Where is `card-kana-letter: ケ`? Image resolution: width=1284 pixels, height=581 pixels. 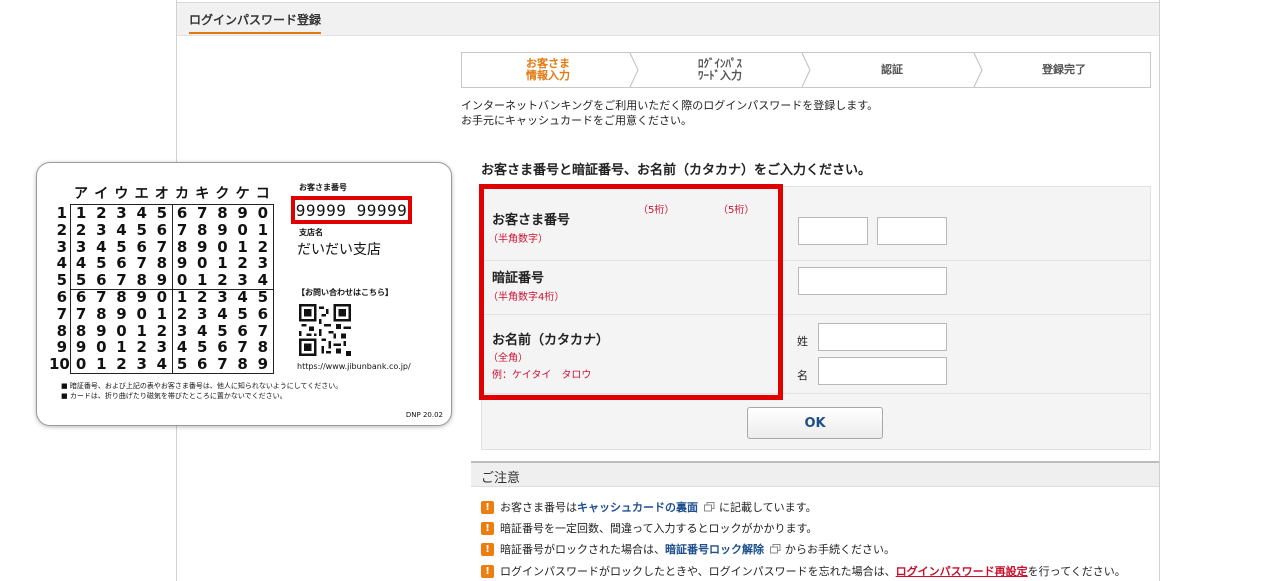
card-kana-letter: ケ is located at coordinates (242, 194).